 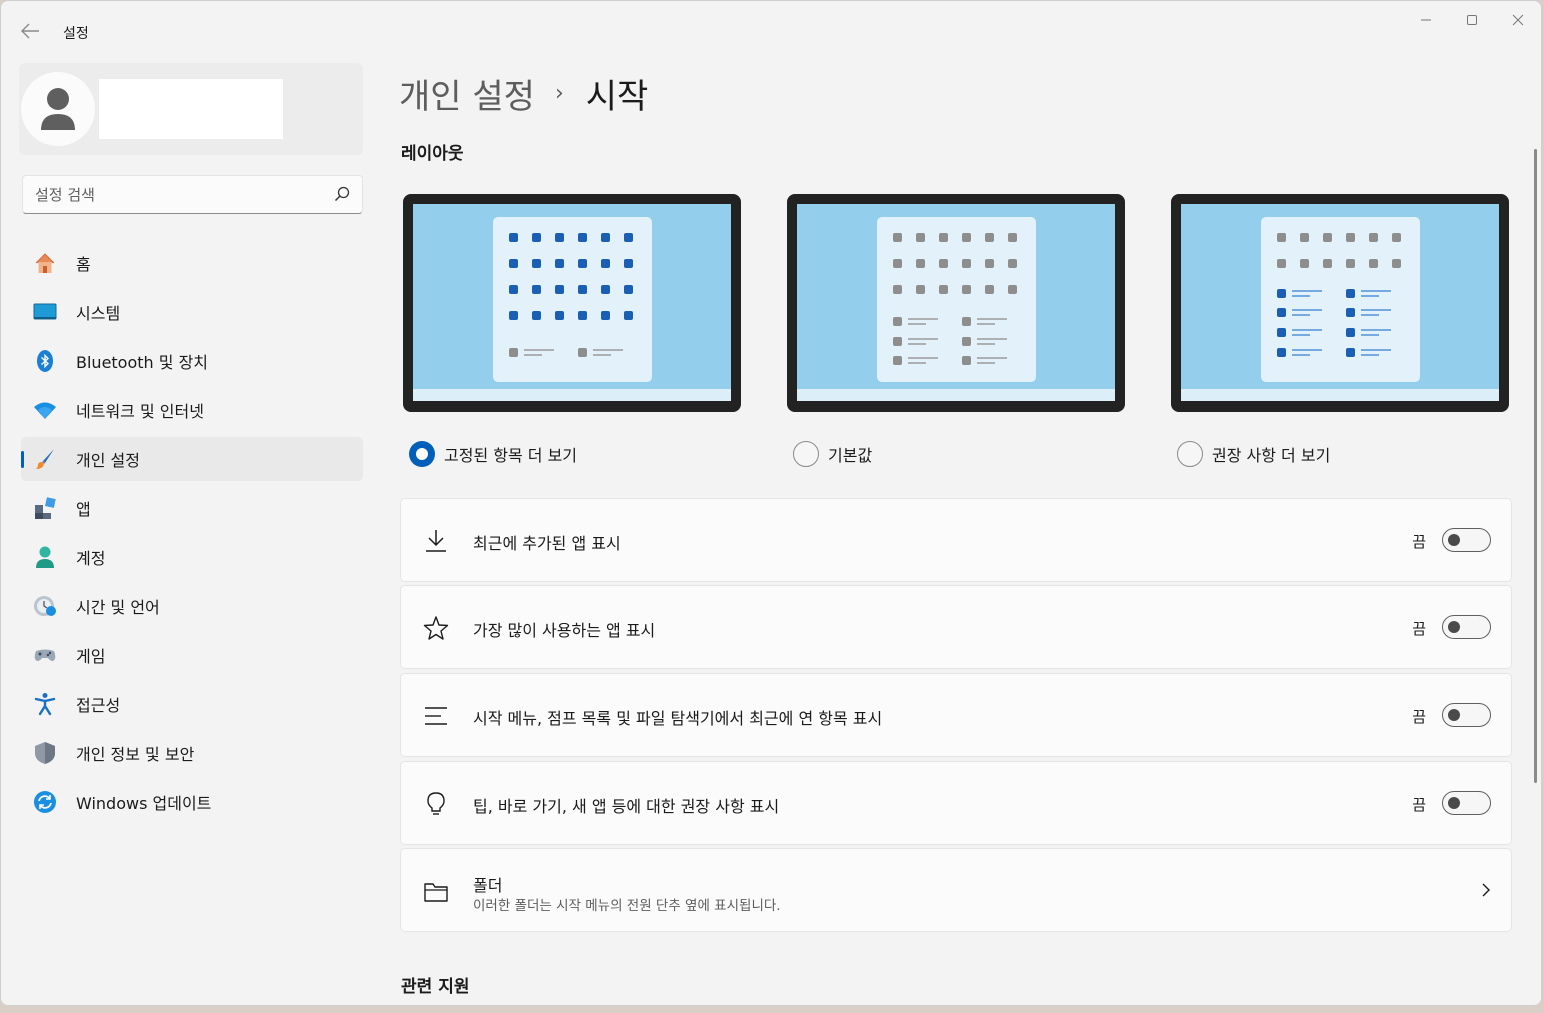 What do you see at coordinates (850, 455) in the screenshot?
I see `radio-label: 기본값` at bounding box center [850, 455].